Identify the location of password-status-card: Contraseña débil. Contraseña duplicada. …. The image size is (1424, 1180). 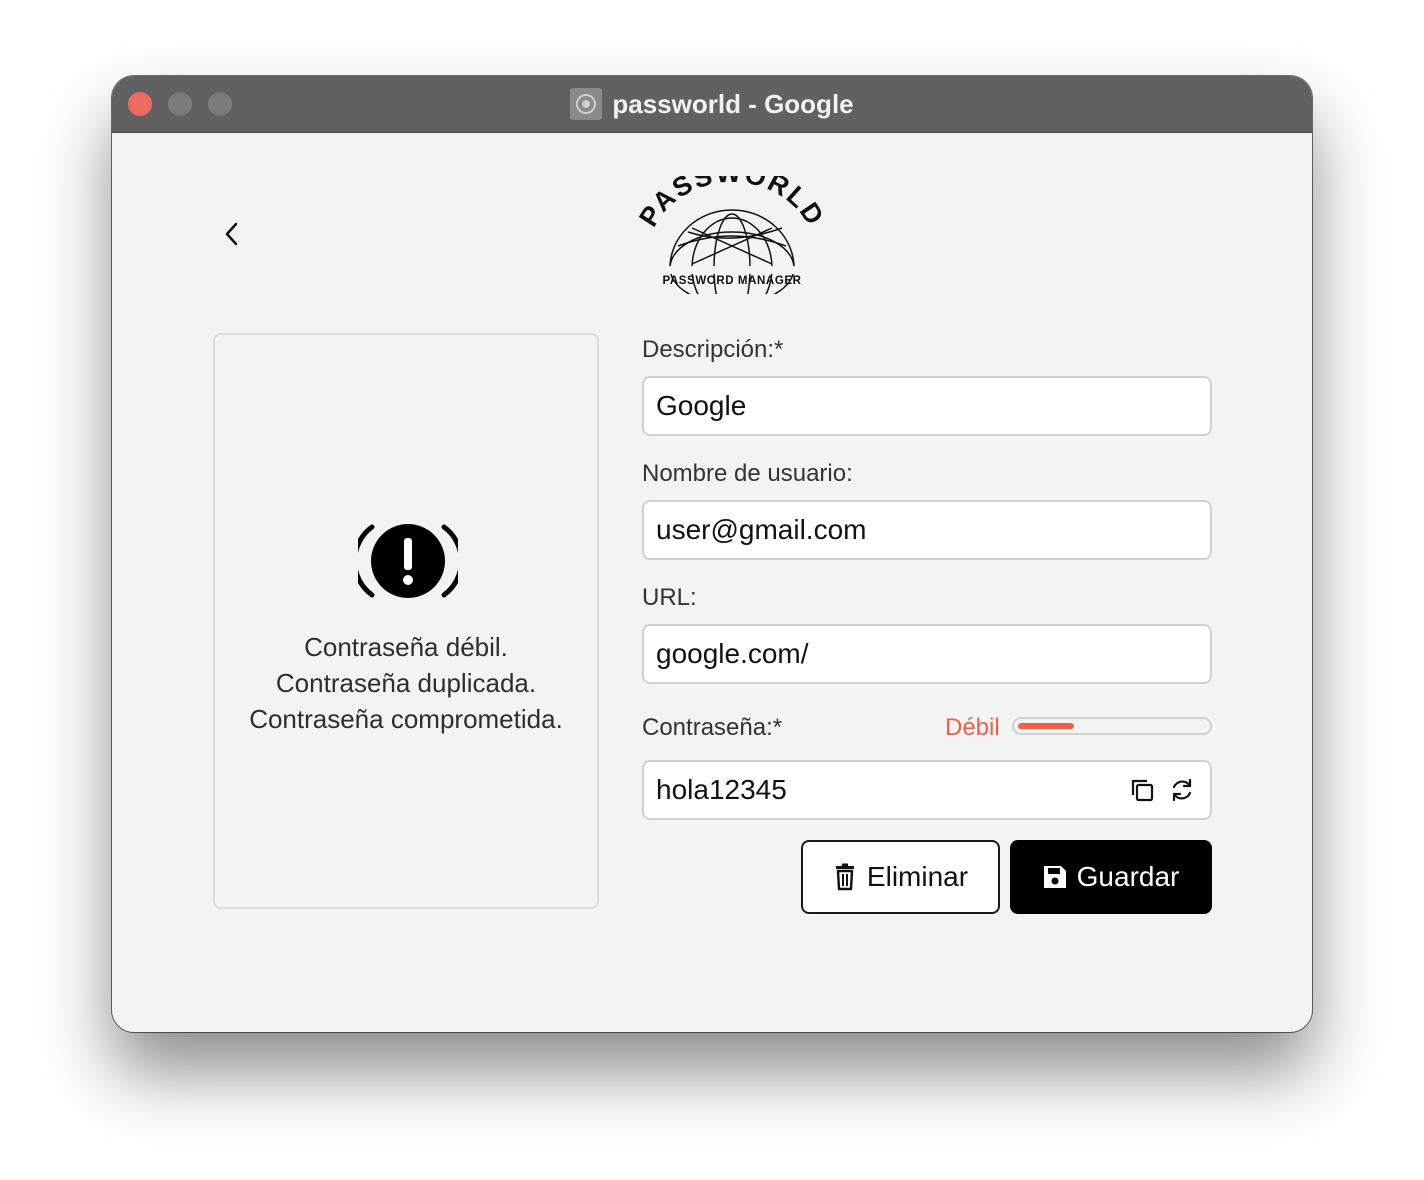
(406, 621).